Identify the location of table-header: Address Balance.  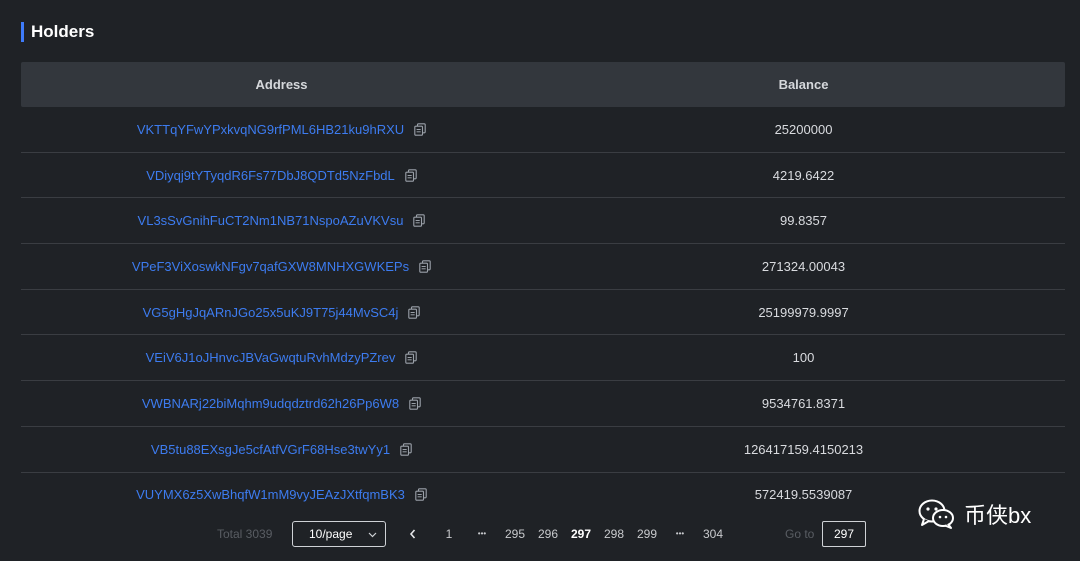
(543, 84).